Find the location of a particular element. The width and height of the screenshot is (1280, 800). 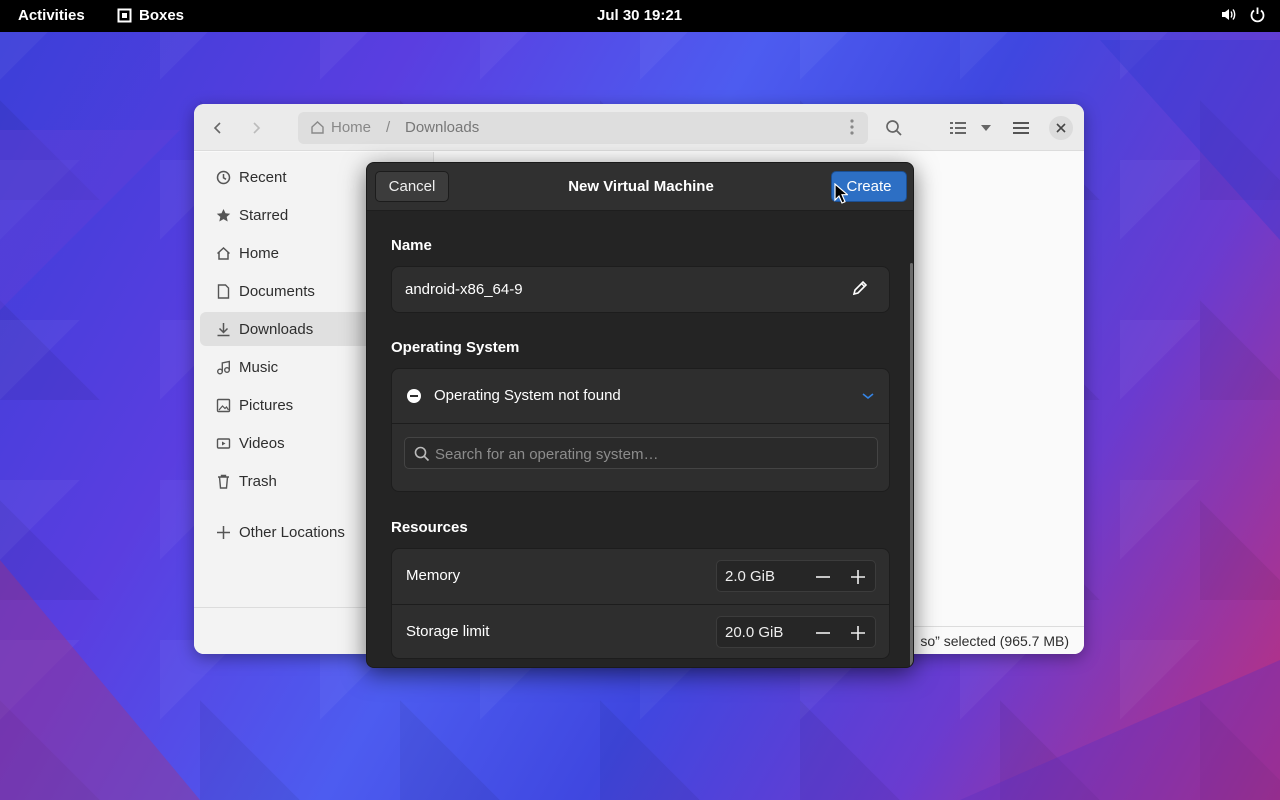

document-icon is located at coordinates (223, 291).